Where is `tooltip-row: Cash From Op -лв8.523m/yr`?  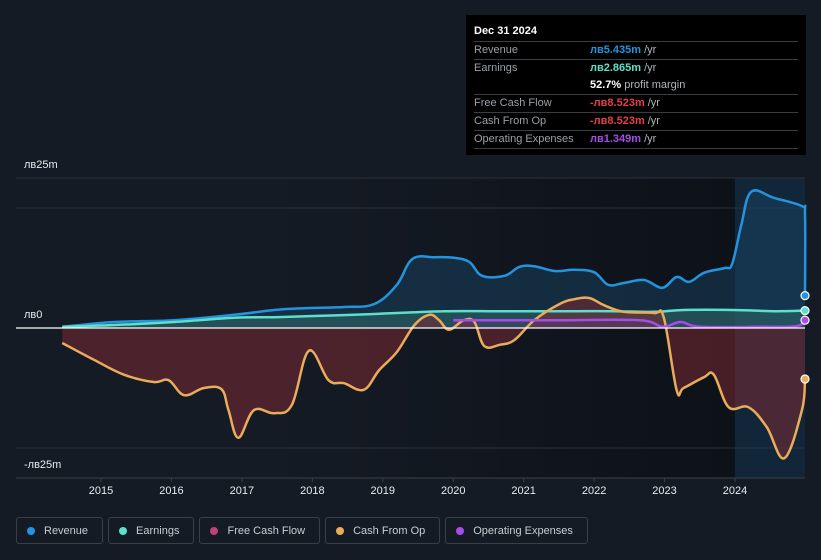 tooltip-row: Cash From Op -лв8.523m/yr is located at coordinates (636, 122).